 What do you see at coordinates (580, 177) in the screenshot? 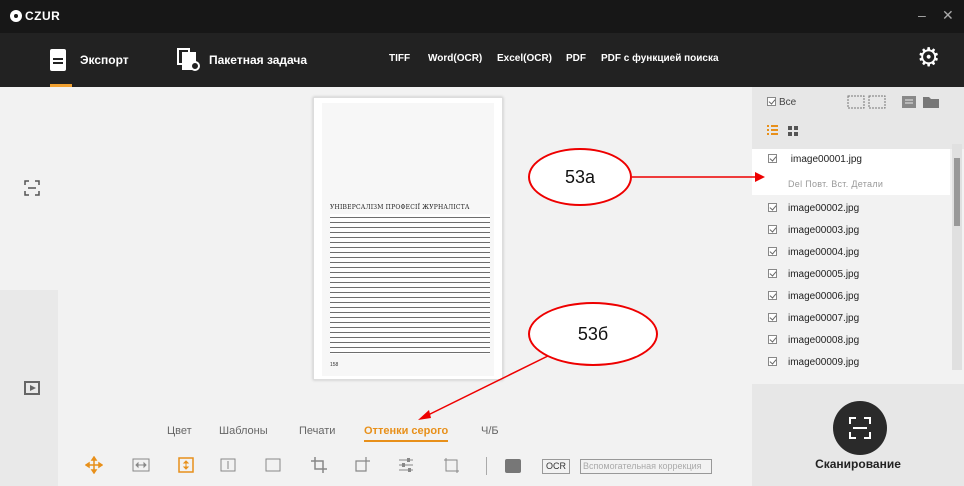
I see `callout-53a: 53а` at bounding box center [580, 177].